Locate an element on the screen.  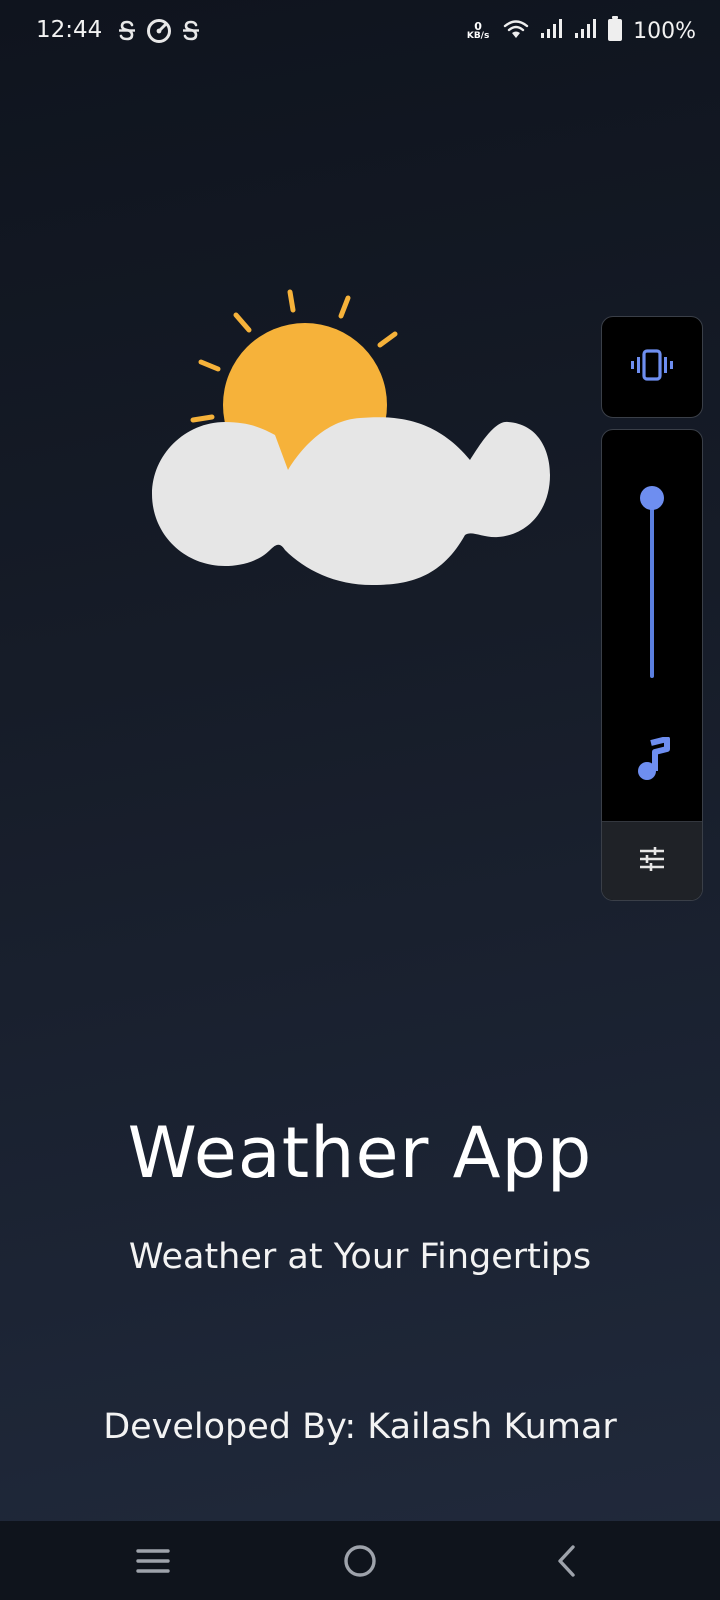
battery-icon is located at coordinates (615, 31).